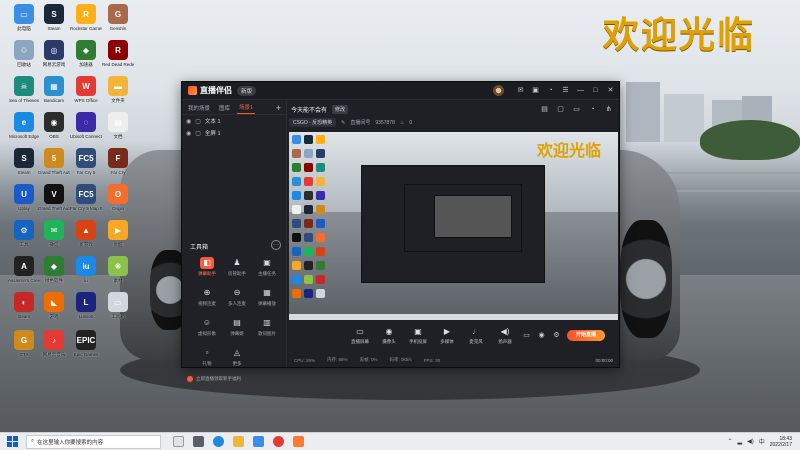 Image resolution: width=800 pixels, height=450 pixels. I want to click on tab-my-scenes: 我的场景, so click(199, 108).